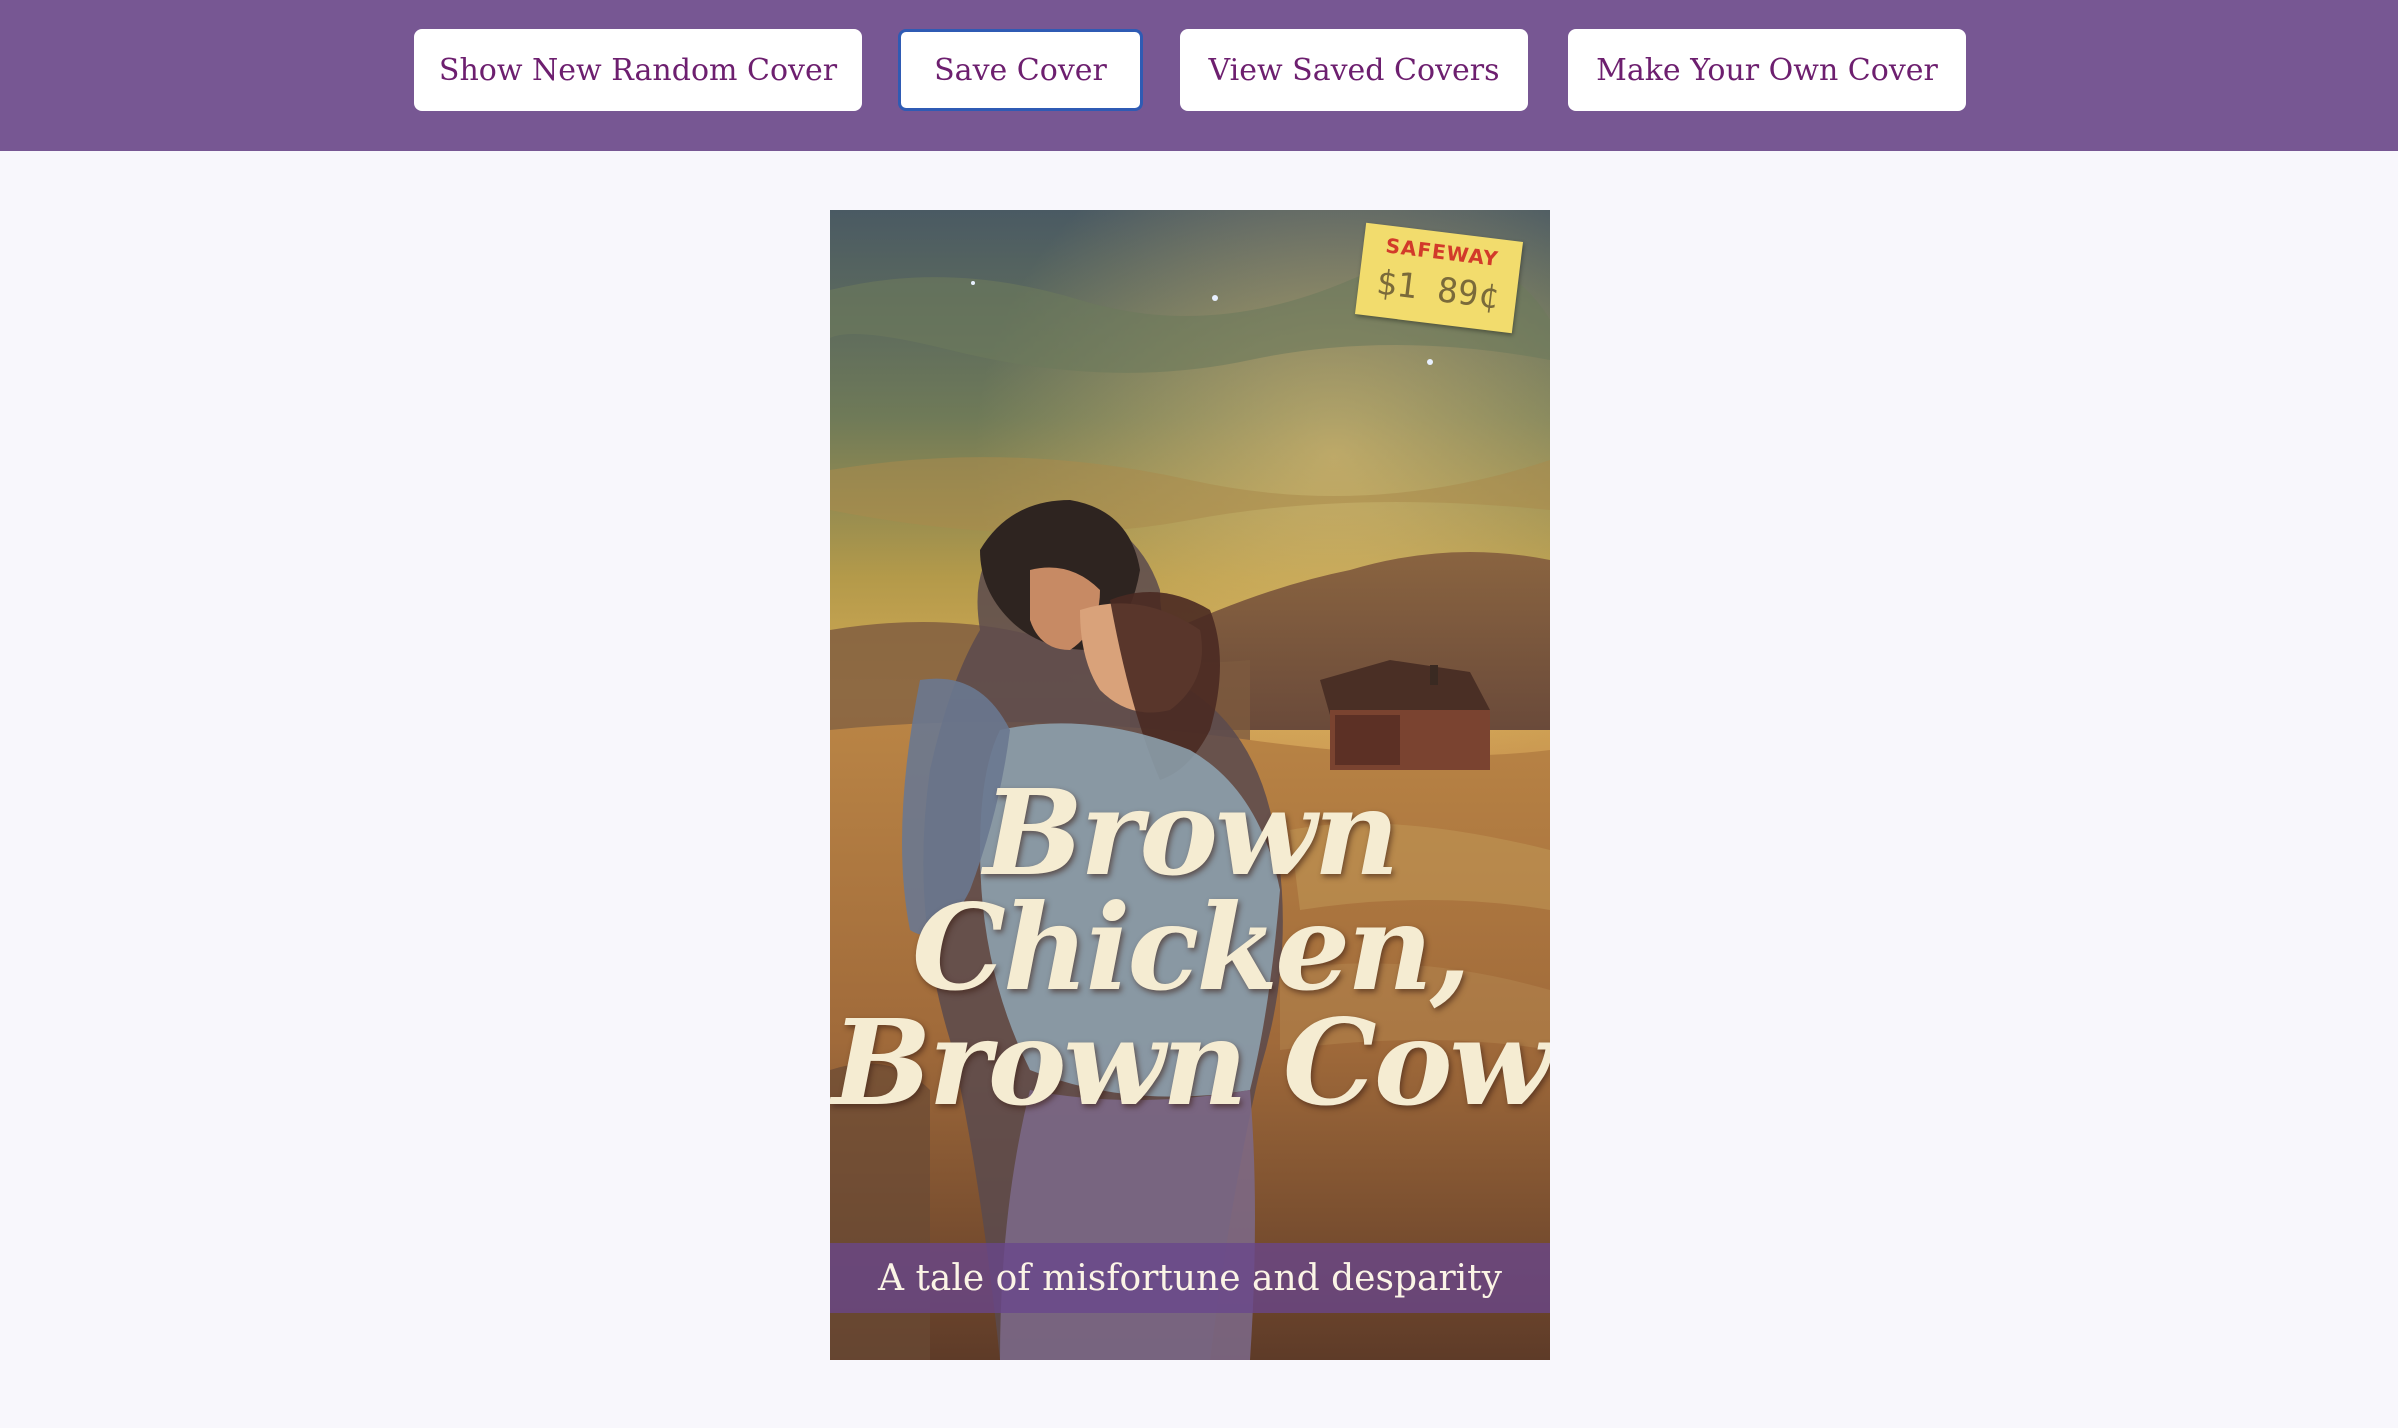 The width and height of the screenshot is (2398, 1428). What do you see at coordinates (1190, 1062) in the screenshot?
I see `cover-title-line: Brown Cow` at bounding box center [1190, 1062].